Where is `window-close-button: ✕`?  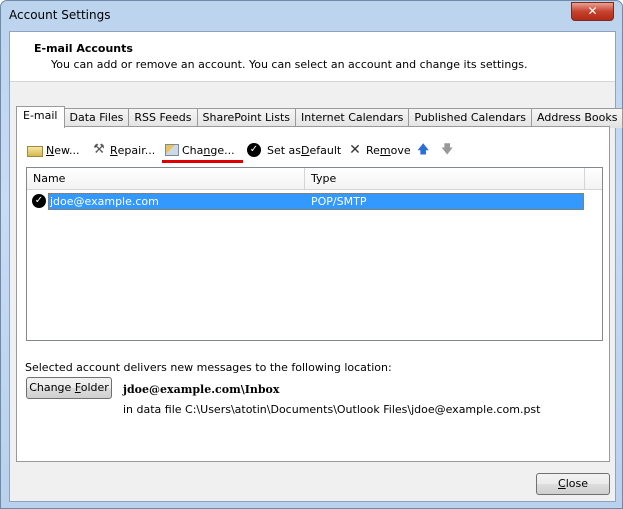
window-close-button: ✕ is located at coordinates (592, 11).